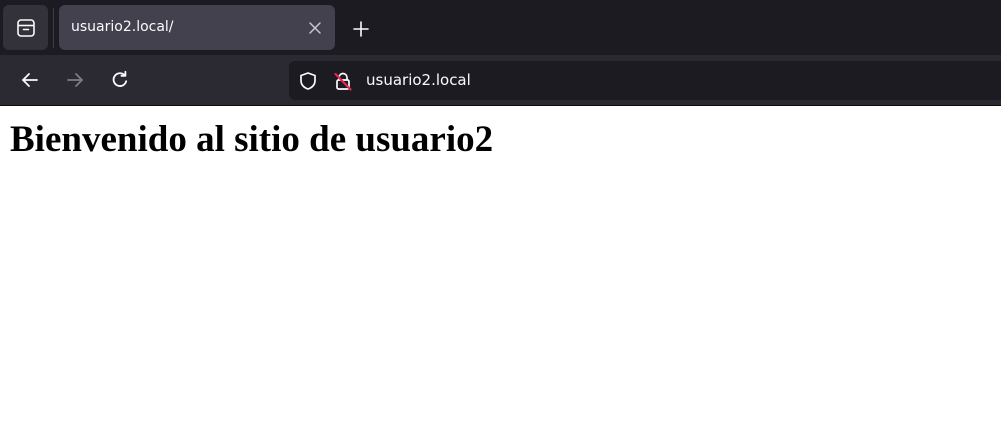 This screenshot has height=425, width=1001. What do you see at coordinates (645, 80) in the screenshot?
I see `url-bar: usuario2.local` at bounding box center [645, 80].